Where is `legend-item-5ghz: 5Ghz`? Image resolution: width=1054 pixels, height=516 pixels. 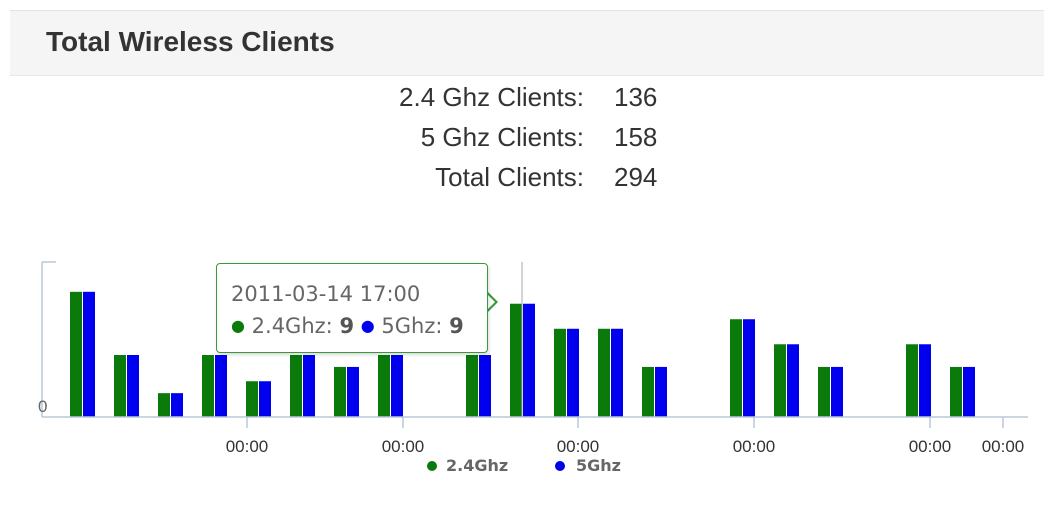 legend-item-5ghz: 5Ghz is located at coordinates (588, 465).